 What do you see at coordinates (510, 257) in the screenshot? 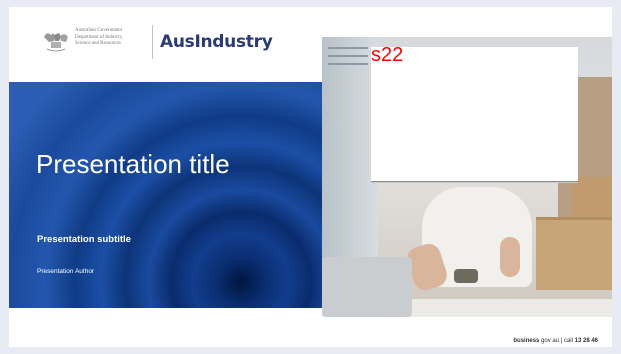
I see `photo-arm` at bounding box center [510, 257].